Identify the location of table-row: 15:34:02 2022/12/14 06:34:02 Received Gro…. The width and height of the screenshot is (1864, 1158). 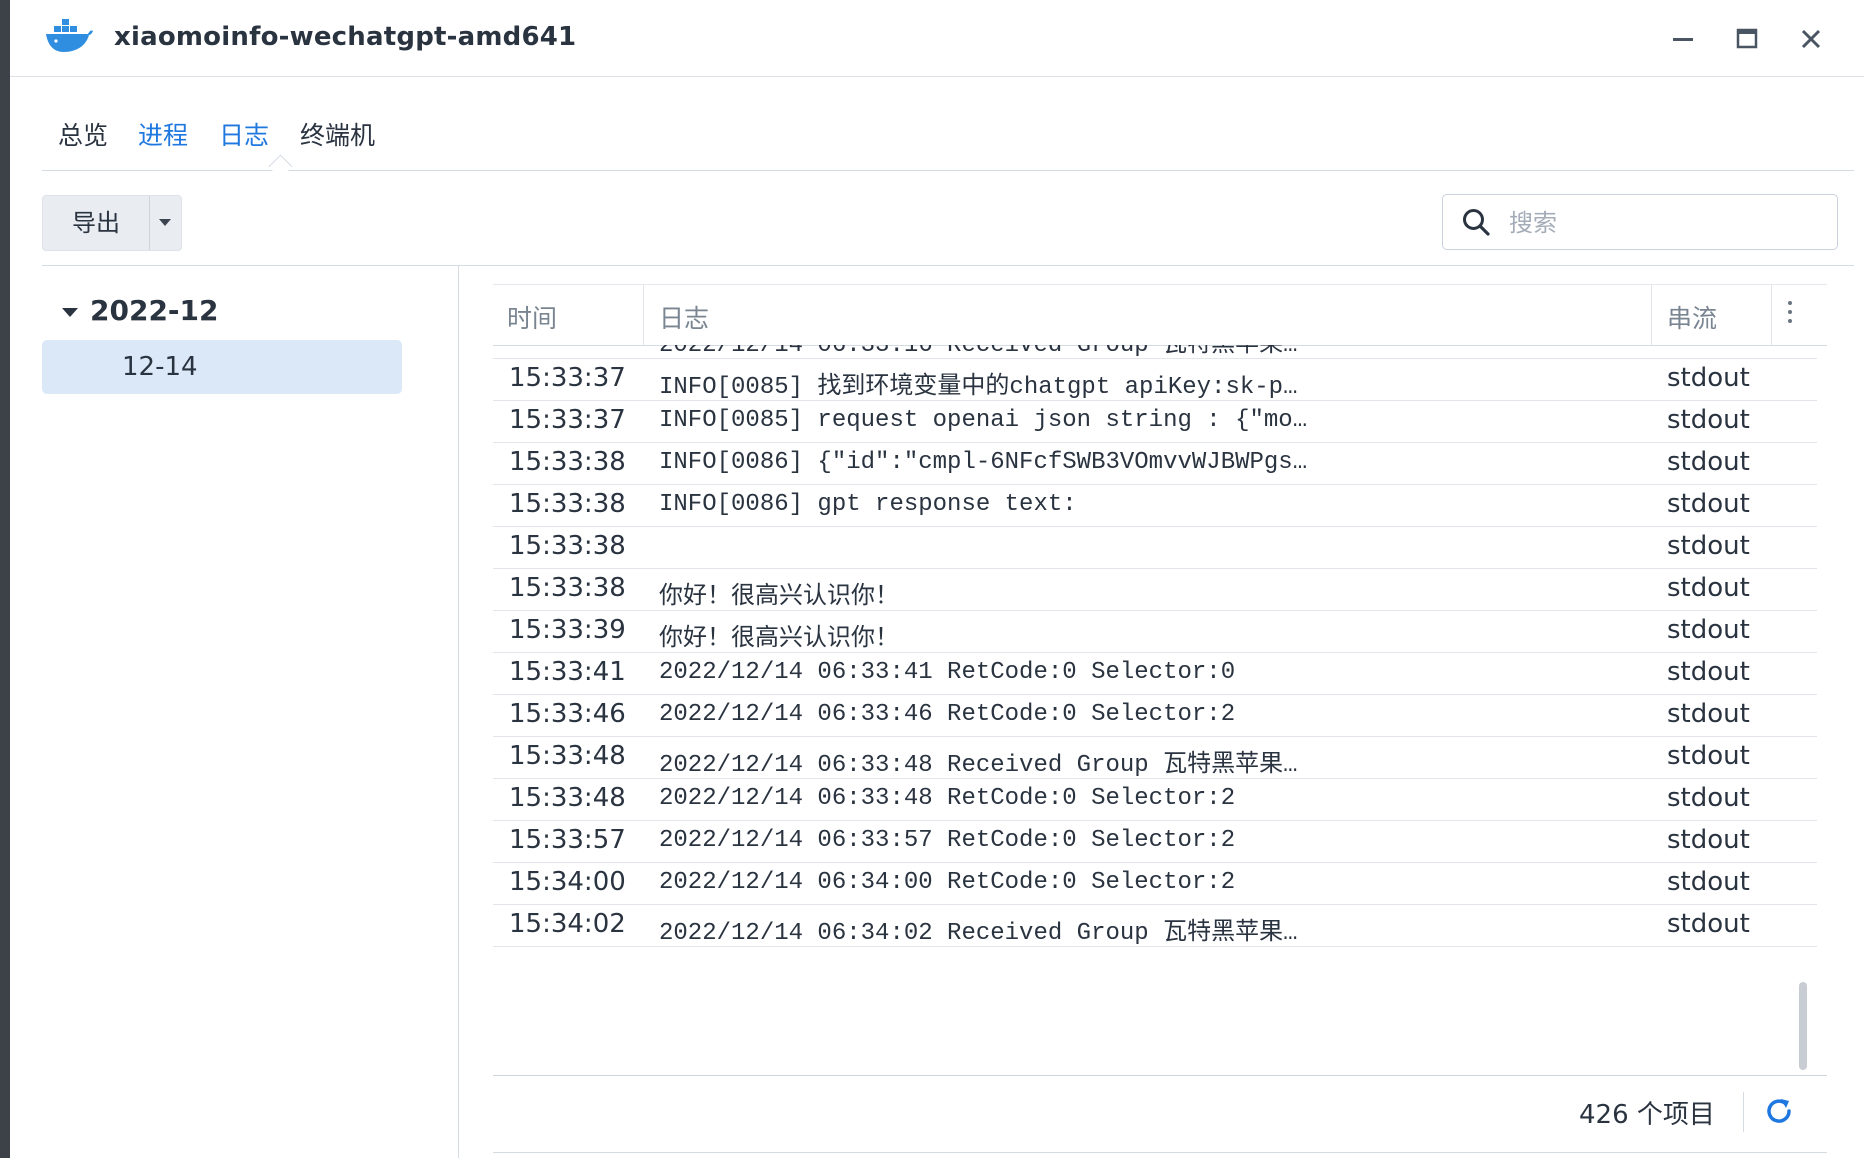
(1155, 926).